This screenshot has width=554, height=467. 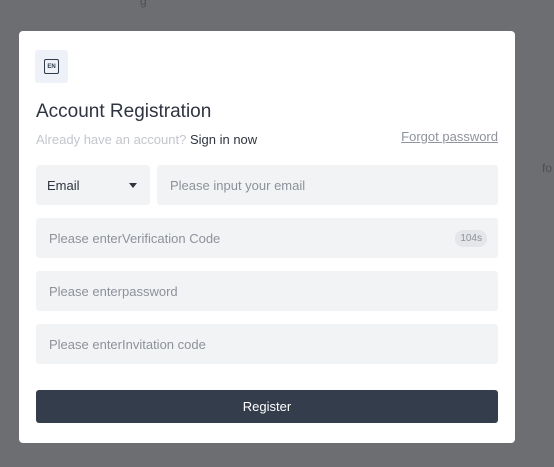 What do you see at coordinates (471, 238) in the screenshot?
I see `resend-countdown-badge: 104s` at bounding box center [471, 238].